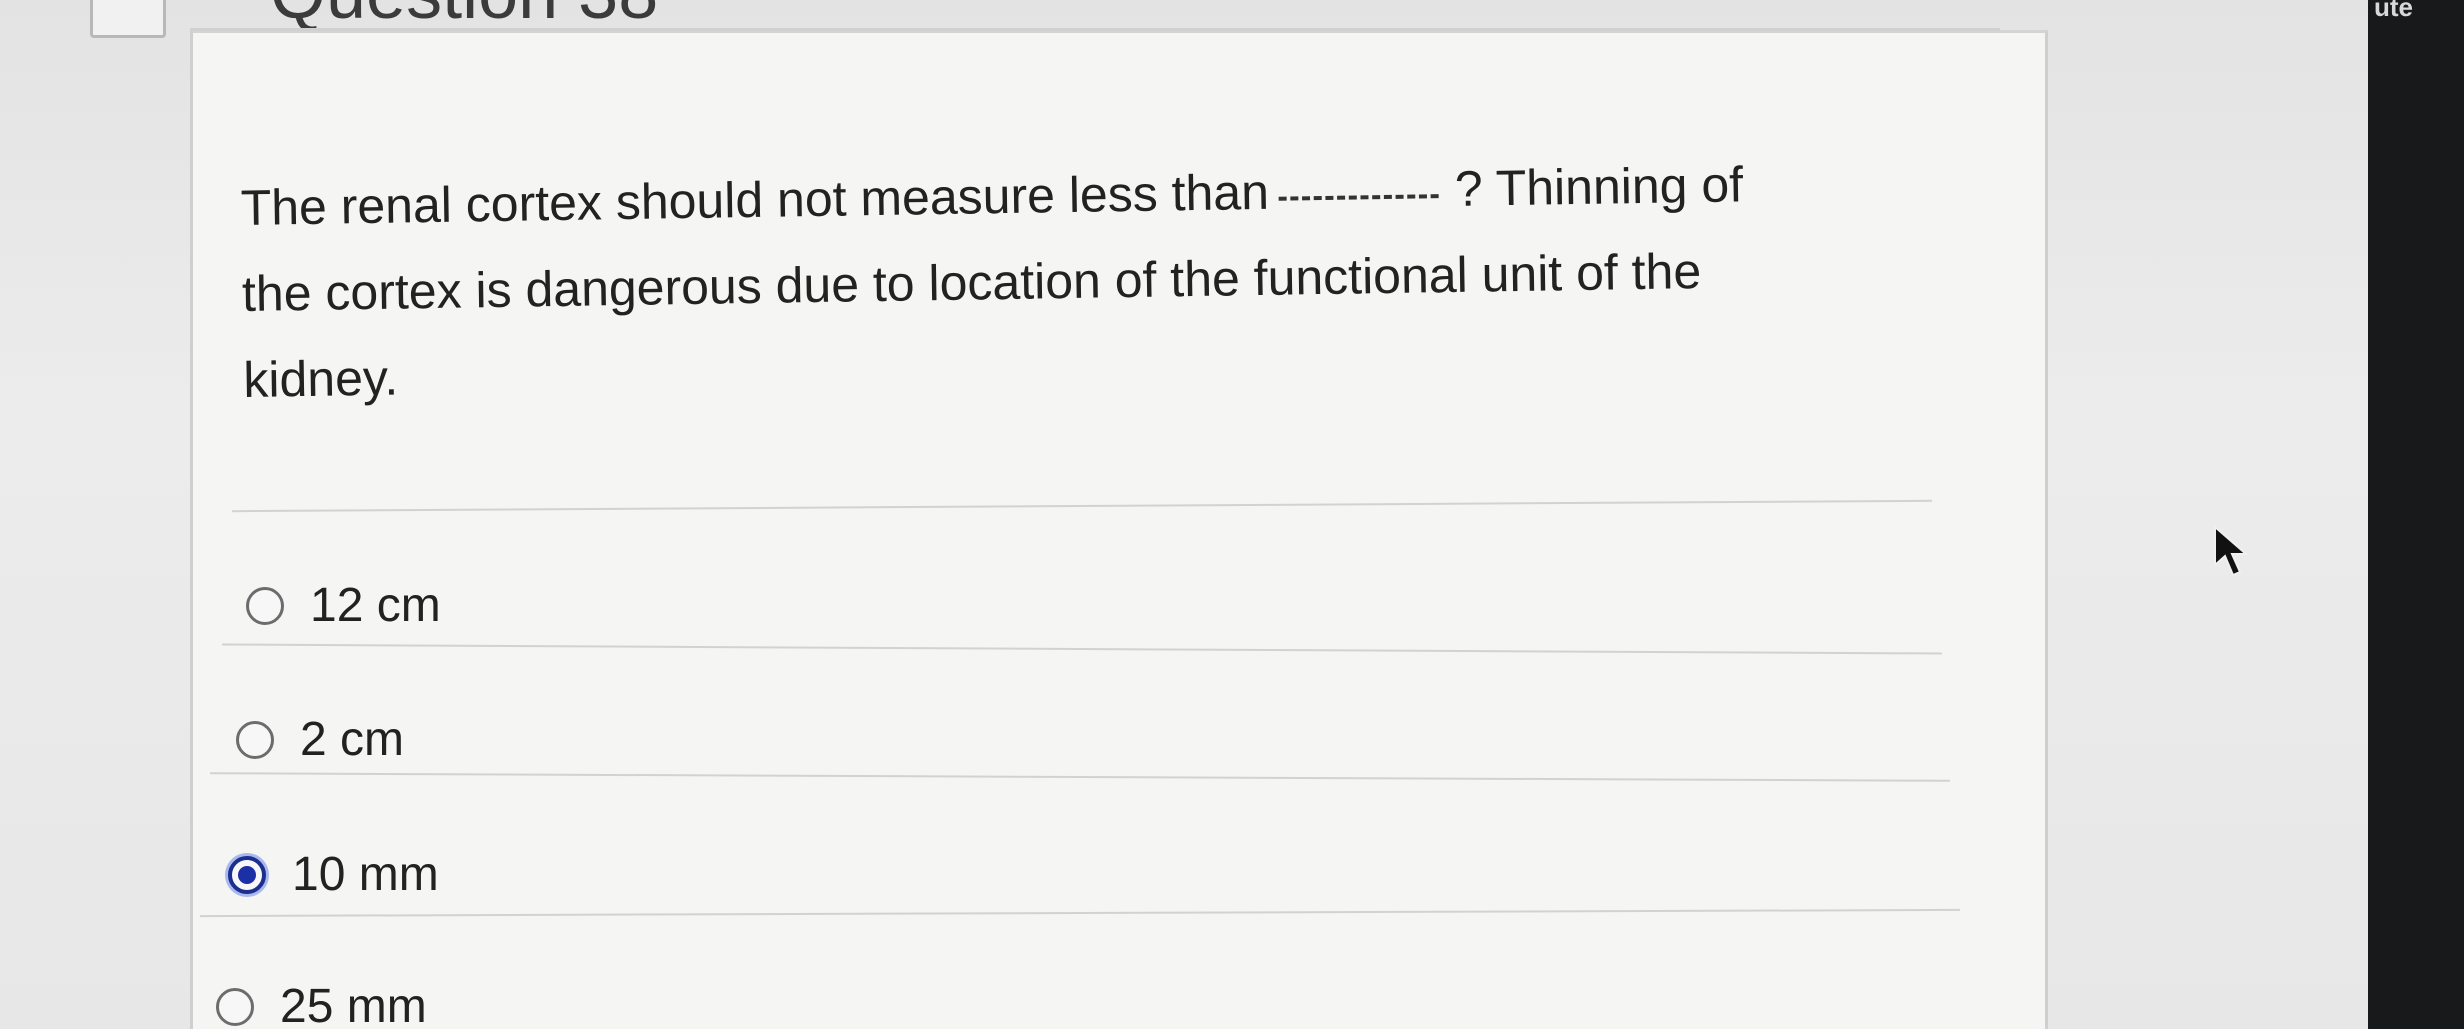 The height and width of the screenshot is (1029, 2464). I want to click on option-label: 25 mm, so click(353, 1004).